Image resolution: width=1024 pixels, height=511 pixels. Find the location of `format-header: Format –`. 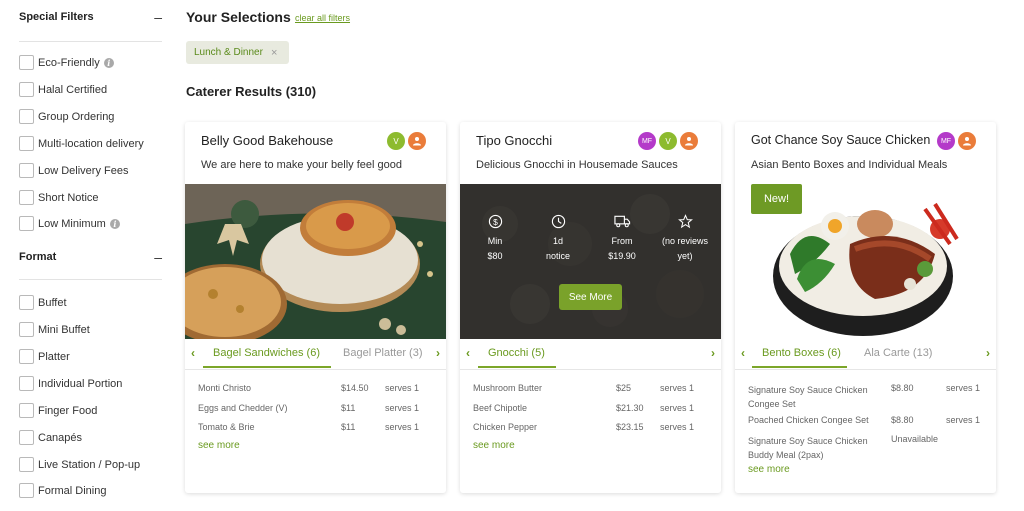

format-header: Format – is located at coordinates (90, 257).